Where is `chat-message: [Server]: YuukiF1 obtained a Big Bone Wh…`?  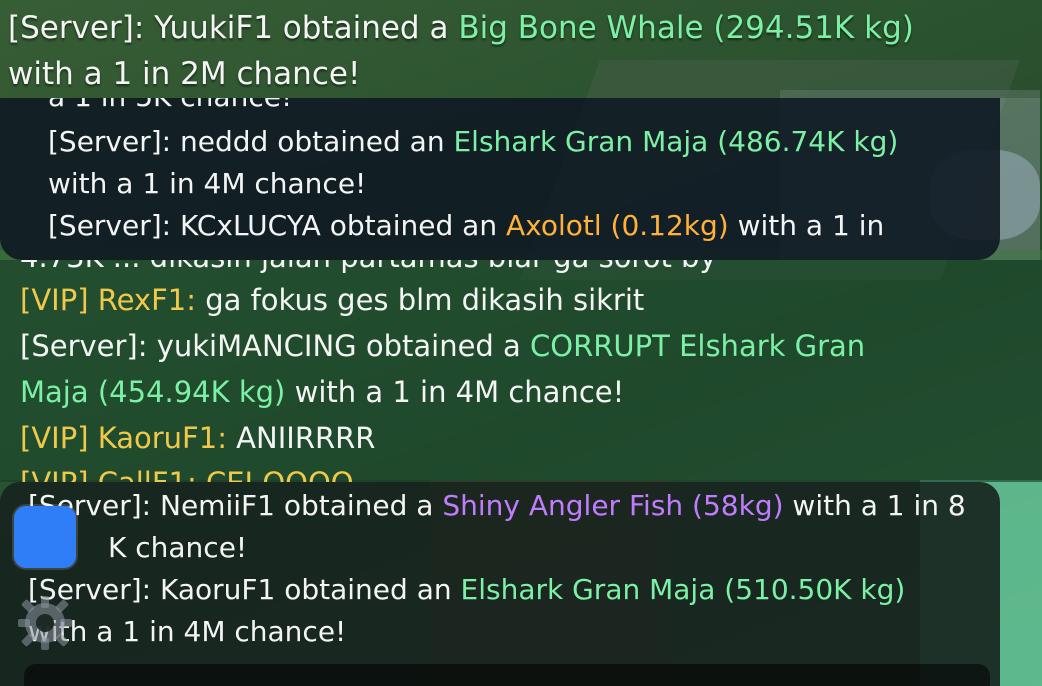
chat-message: [Server]: YuukiF1 obtained a Big Bone Wh… is located at coordinates (461, 28).